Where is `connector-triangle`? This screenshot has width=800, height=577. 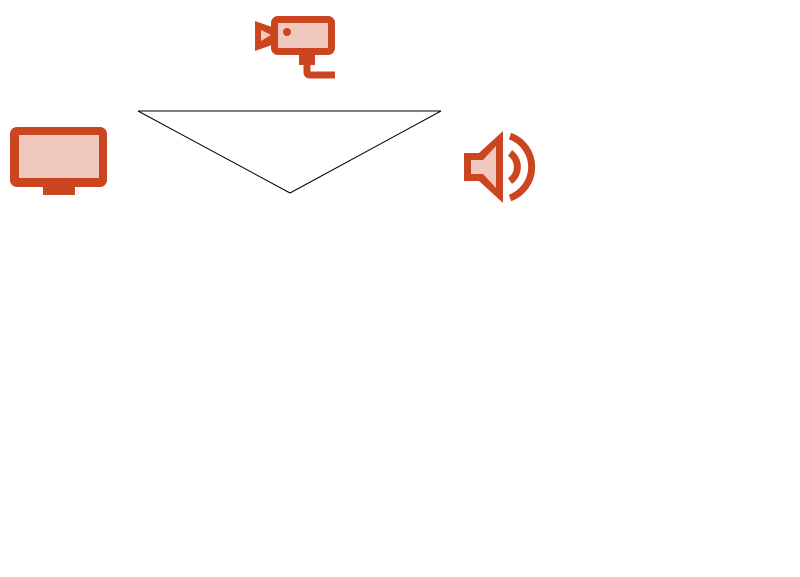 connector-triangle is located at coordinates (289, 152).